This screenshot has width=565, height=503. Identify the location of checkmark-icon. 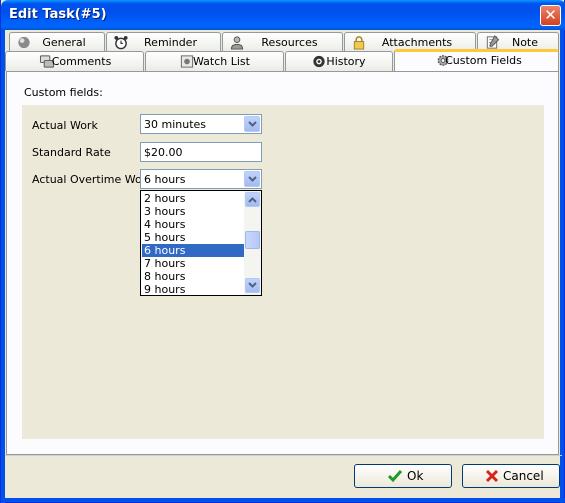
(395, 476).